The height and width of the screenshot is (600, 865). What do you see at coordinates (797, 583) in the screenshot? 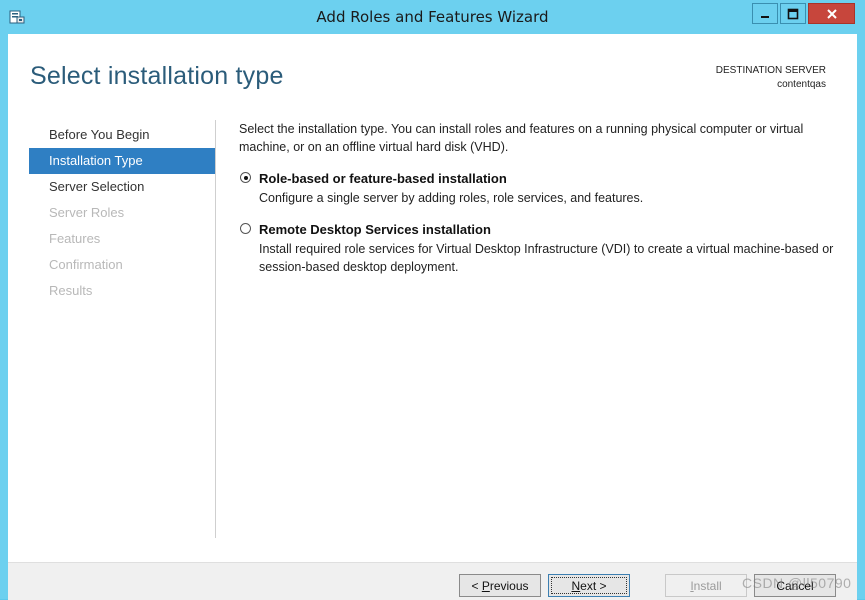
I see `watermark-text: CSDN @ll50790` at bounding box center [797, 583].